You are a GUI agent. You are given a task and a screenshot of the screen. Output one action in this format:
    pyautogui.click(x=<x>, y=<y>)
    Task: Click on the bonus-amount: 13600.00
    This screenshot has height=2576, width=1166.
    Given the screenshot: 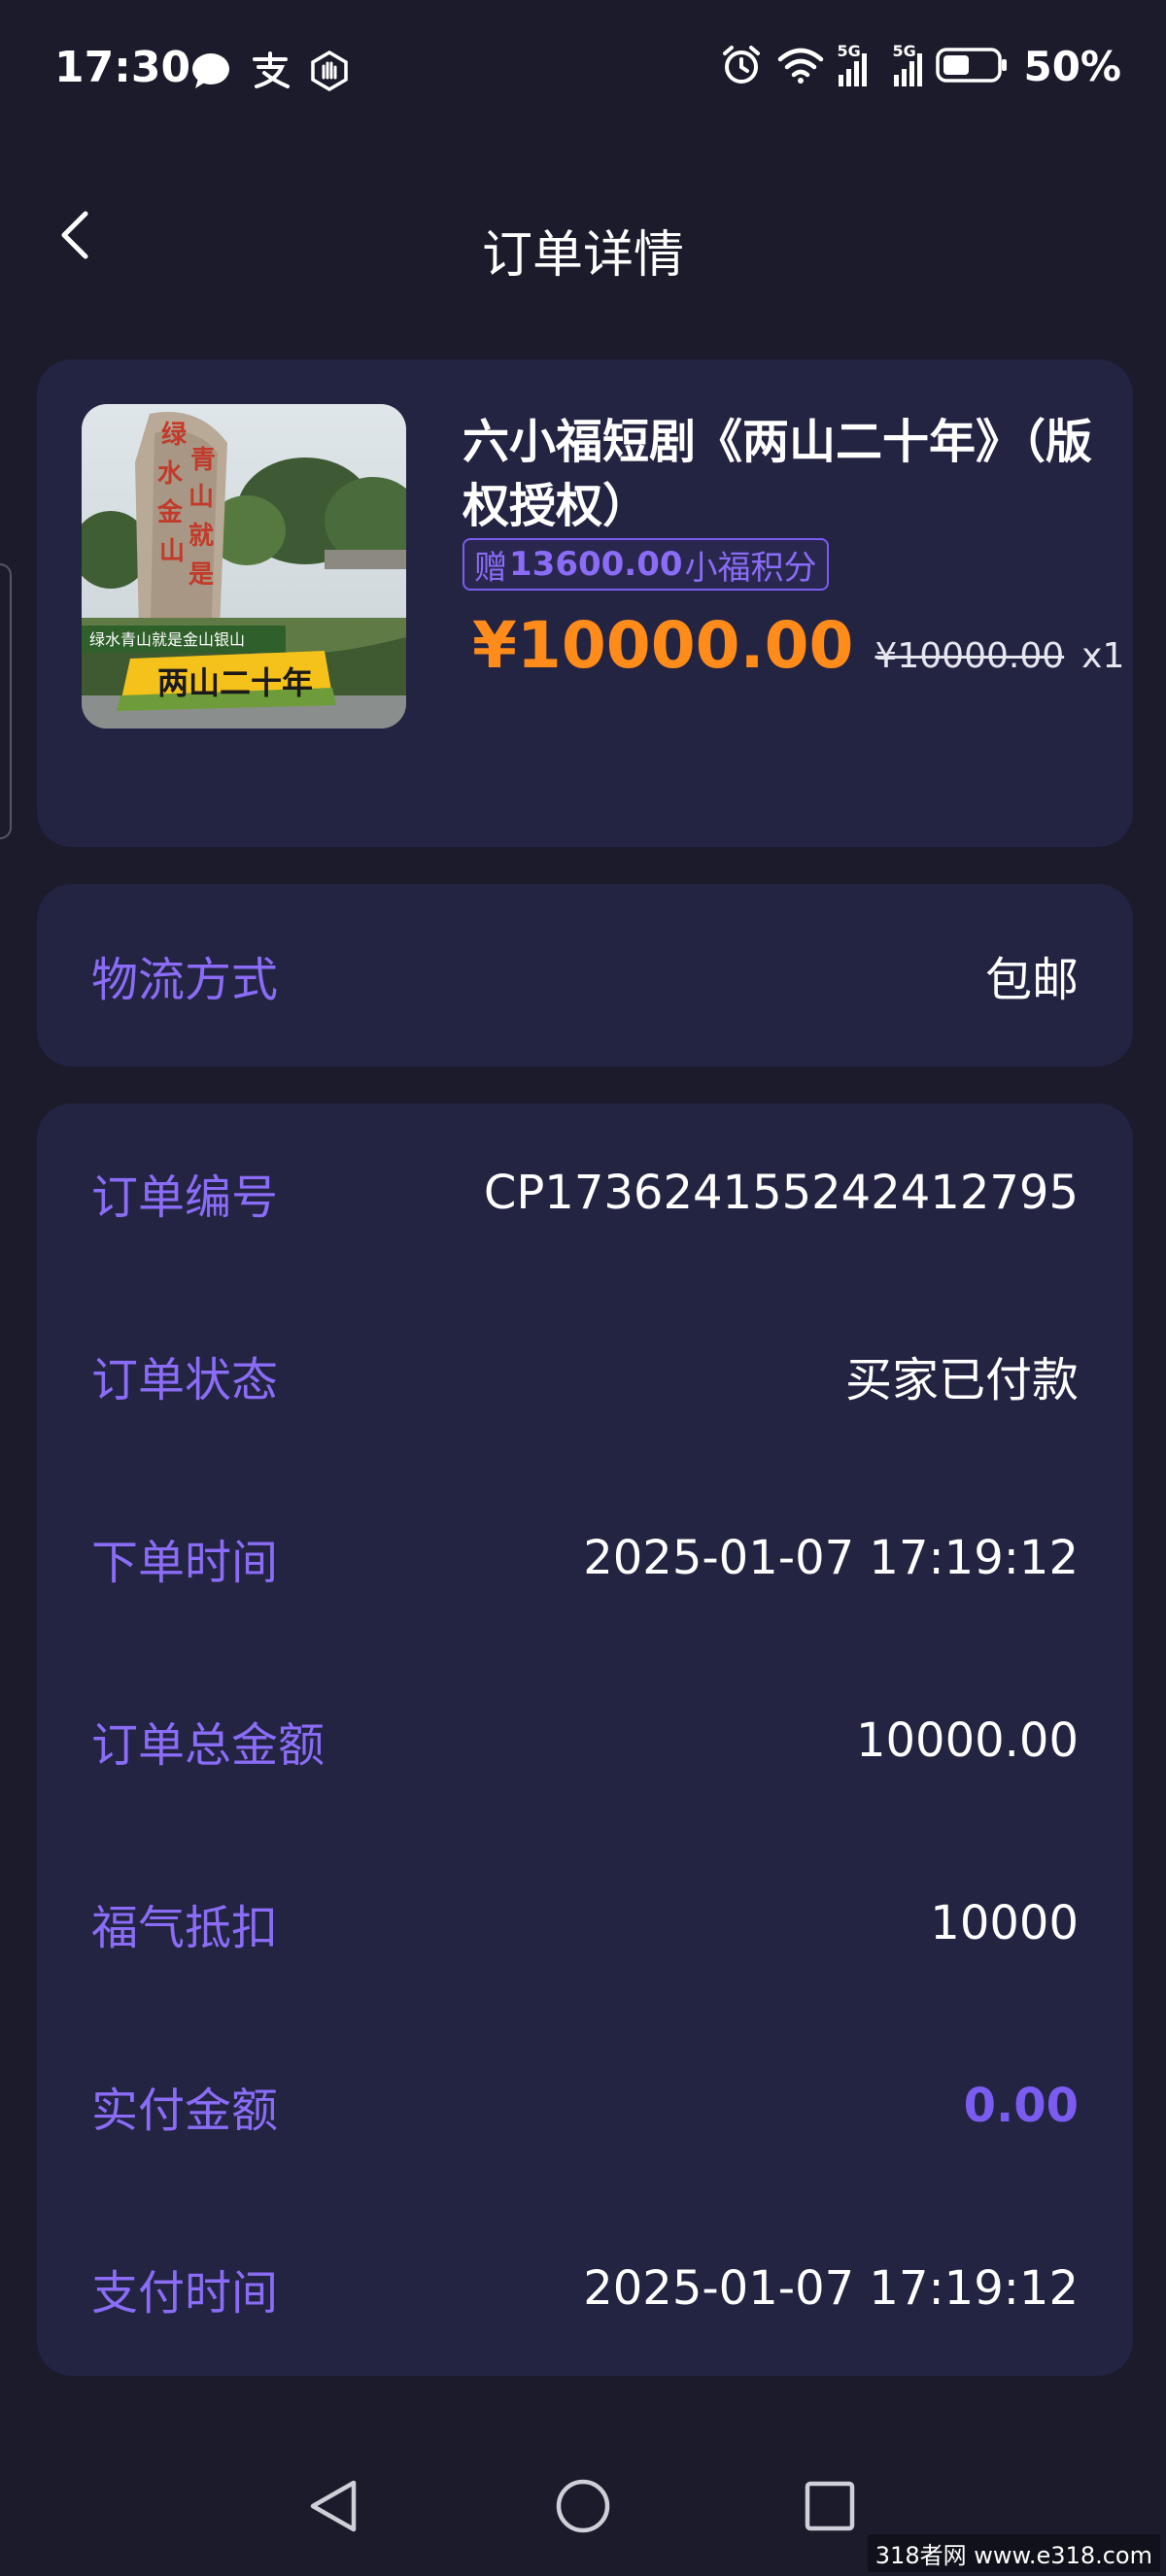 What is the action you would take?
    pyautogui.click(x=596, y=564)
    